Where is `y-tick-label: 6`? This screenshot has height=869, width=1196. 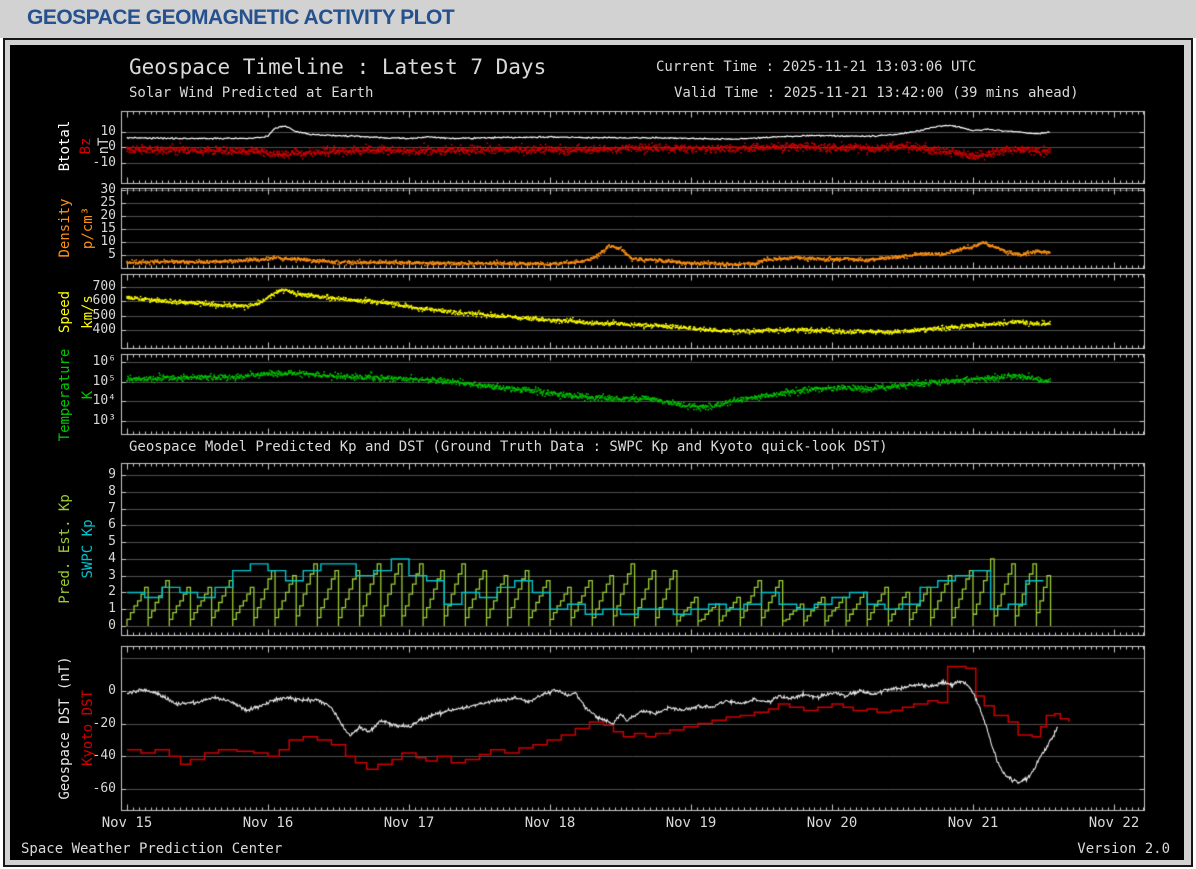 y-tick-label: 6 is located at coordinates (112, 525).